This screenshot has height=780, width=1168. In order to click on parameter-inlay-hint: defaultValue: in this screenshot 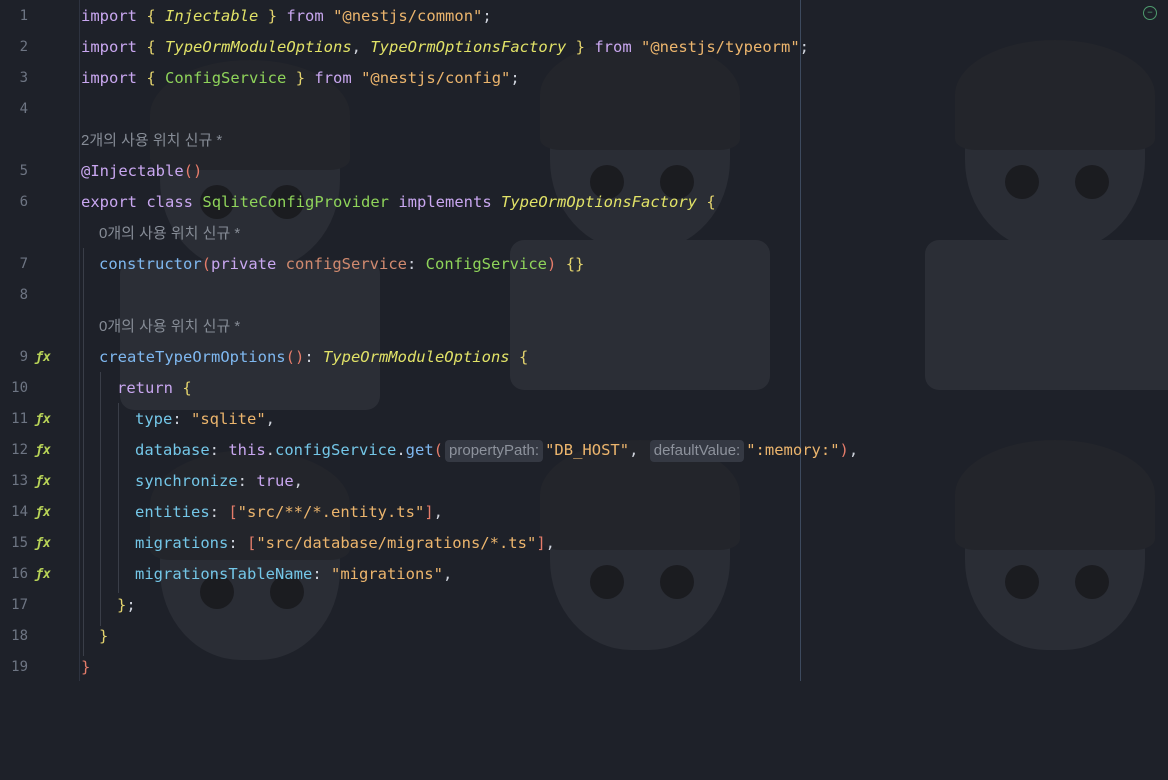, I will do `click(697, 451)`.